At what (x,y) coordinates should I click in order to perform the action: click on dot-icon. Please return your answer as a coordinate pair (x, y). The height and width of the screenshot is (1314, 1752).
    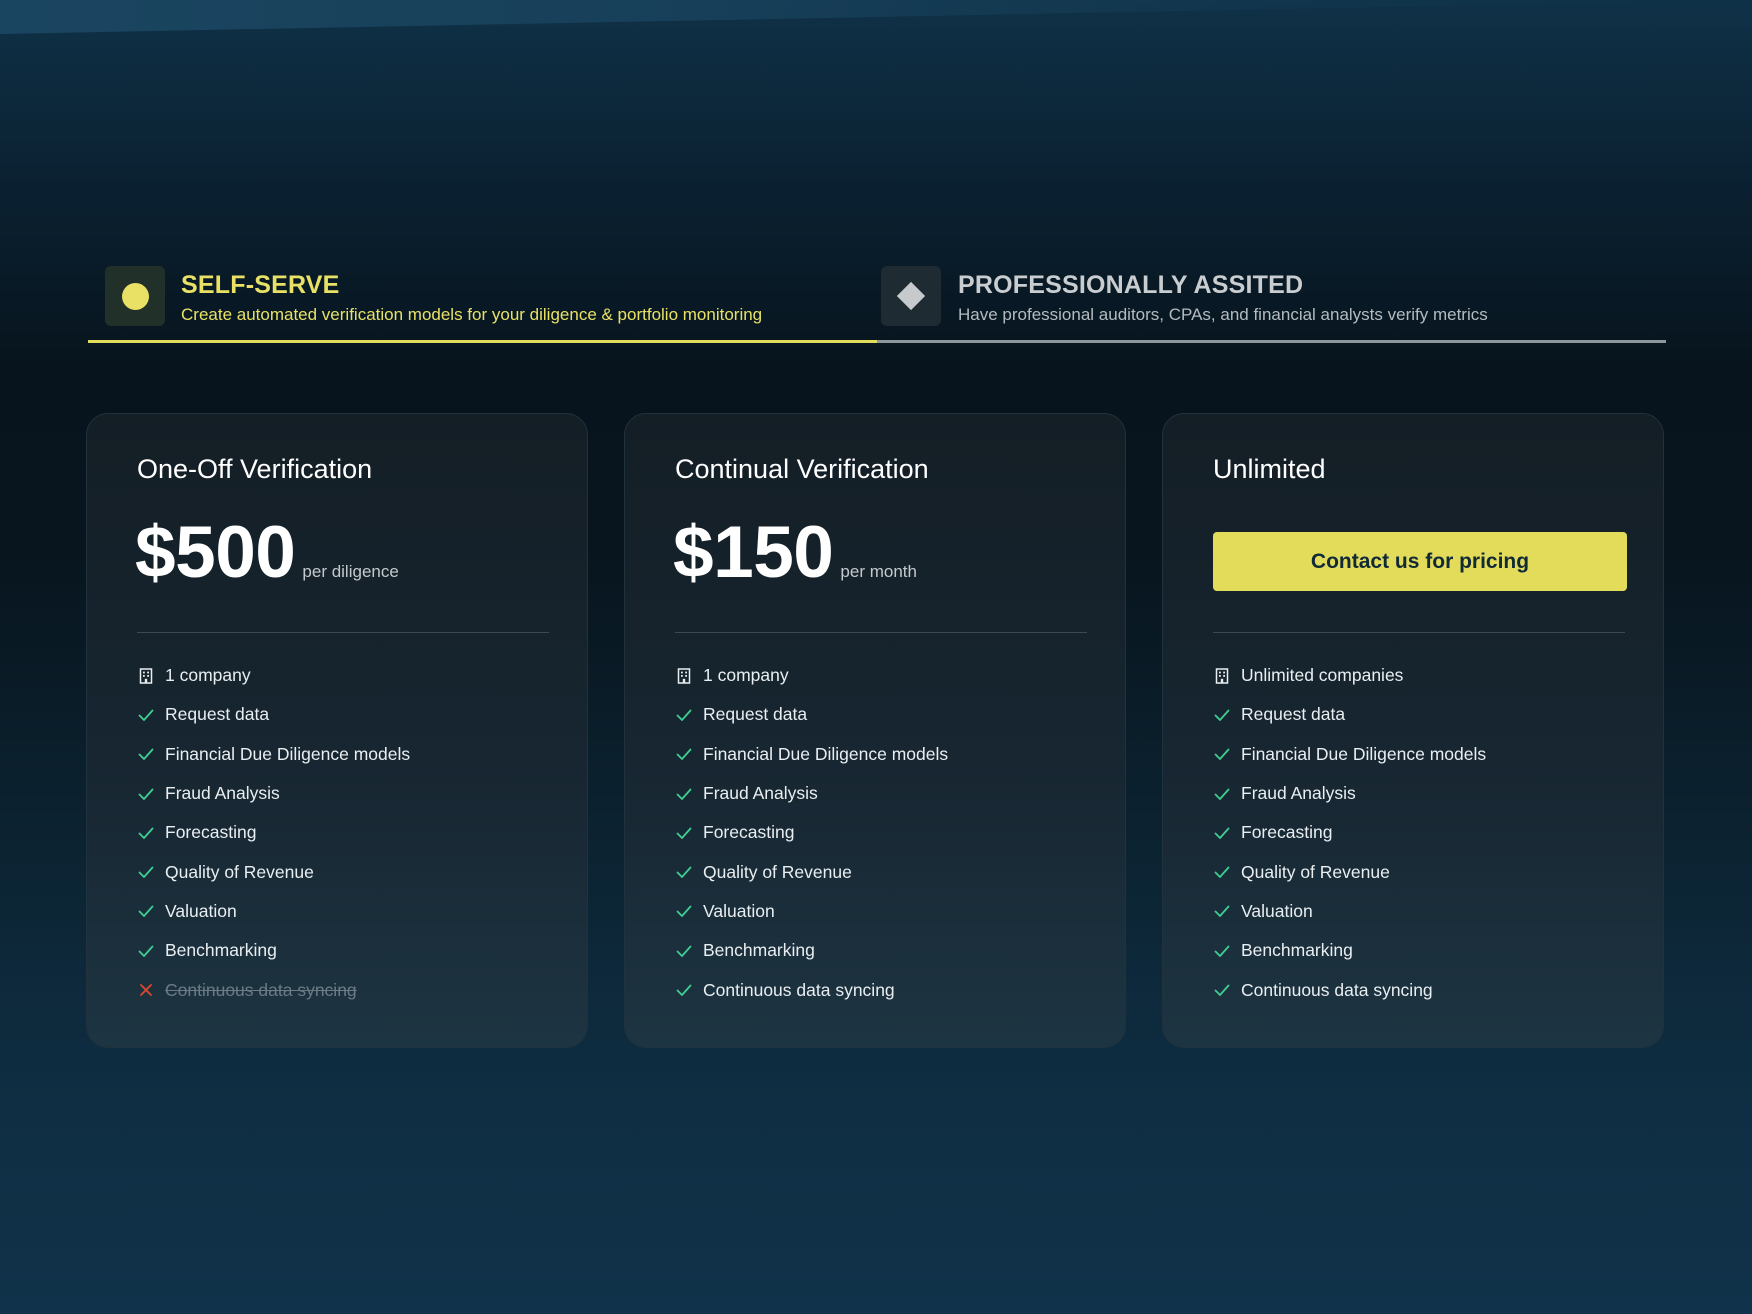
    Looking at the image, I should click on (135, 296).